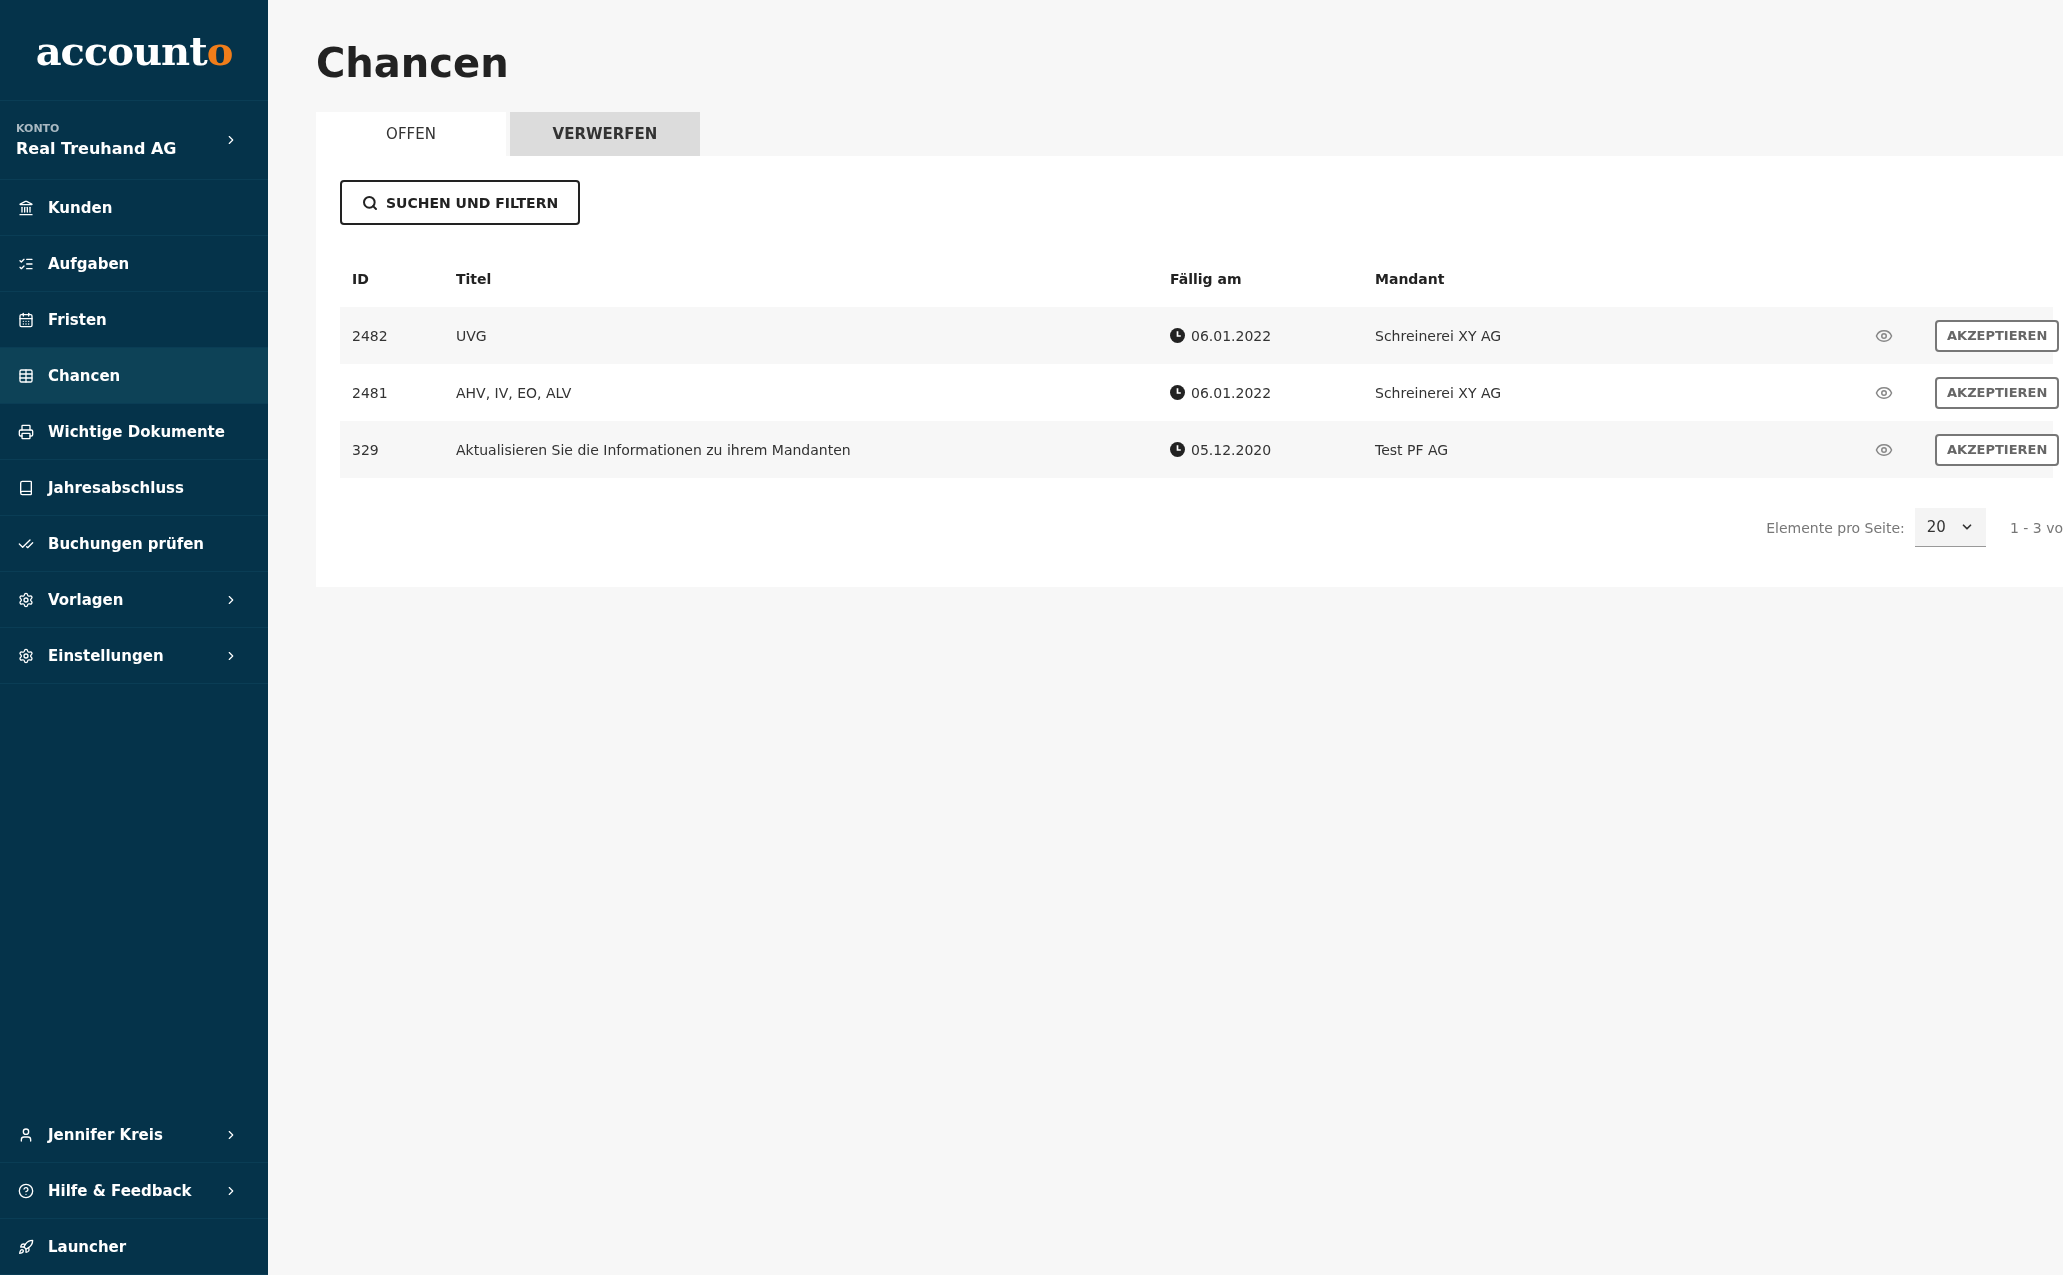  What do you see at coordinates (1950, 527) in the screenshot?
I see `page-size-select: 20` at bounding box center [1950, 527].